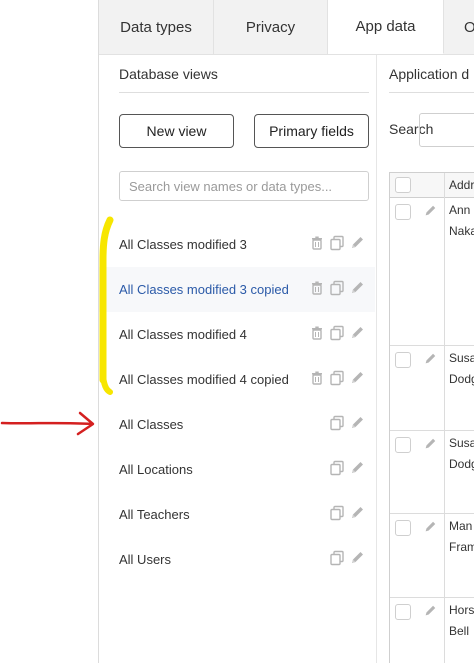 This screenshot has height=663, width=474. I want to click on tab-label: O, so click(469, 27).